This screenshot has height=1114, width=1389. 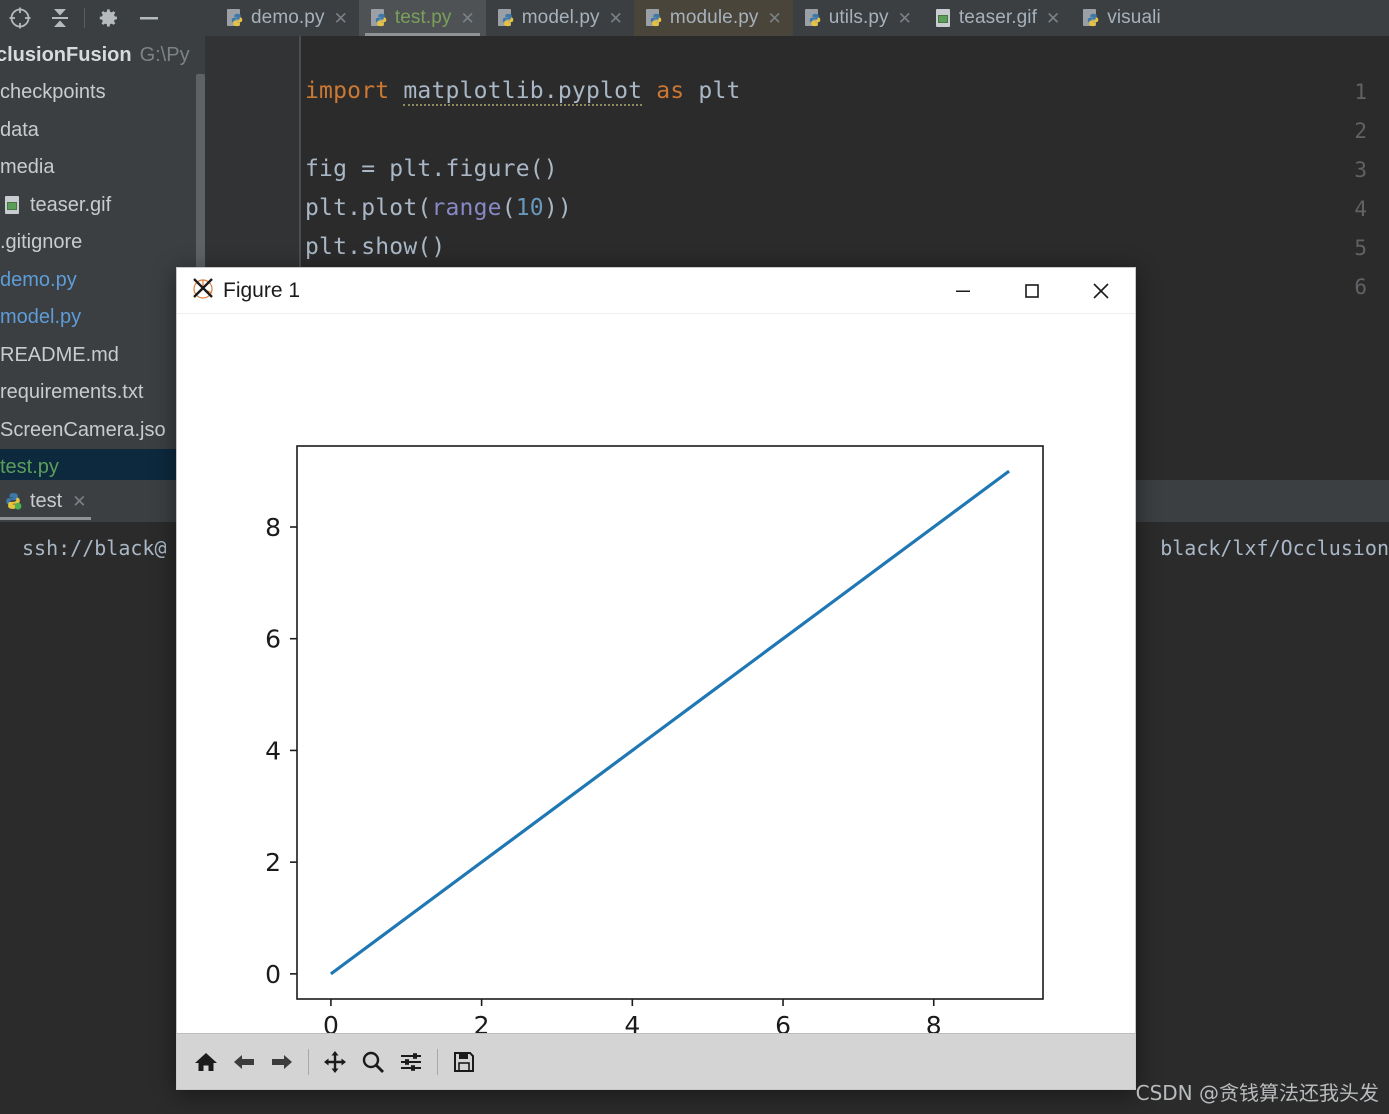 What do you see at coordinates (1360, 131) in the screenshot?
I see `line-number: 2` at bounding box center [1360, 131].